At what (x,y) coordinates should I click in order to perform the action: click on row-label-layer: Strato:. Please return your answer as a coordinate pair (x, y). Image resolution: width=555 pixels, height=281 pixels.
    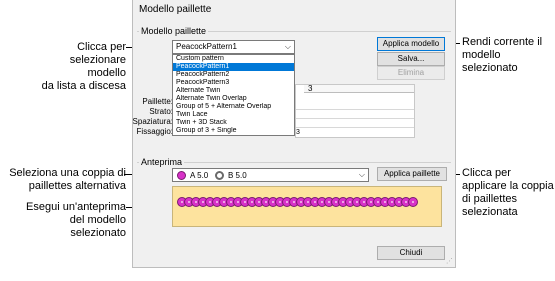
    Looking at the image, I should click on (161, 111).